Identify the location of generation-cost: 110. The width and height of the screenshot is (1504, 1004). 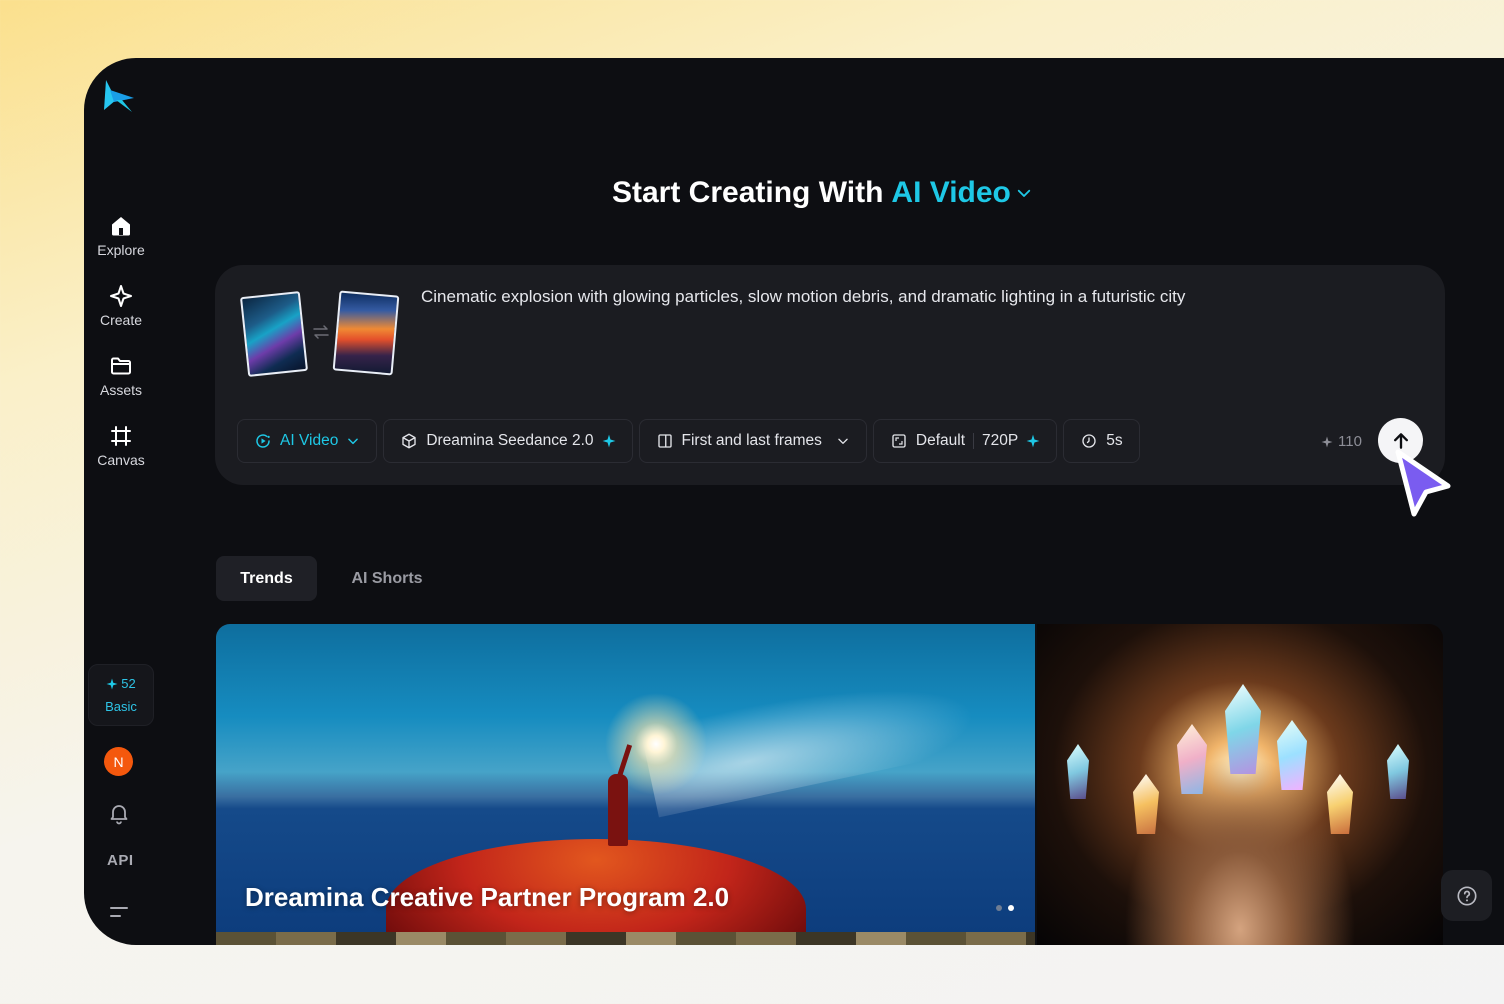
(1341, 441).